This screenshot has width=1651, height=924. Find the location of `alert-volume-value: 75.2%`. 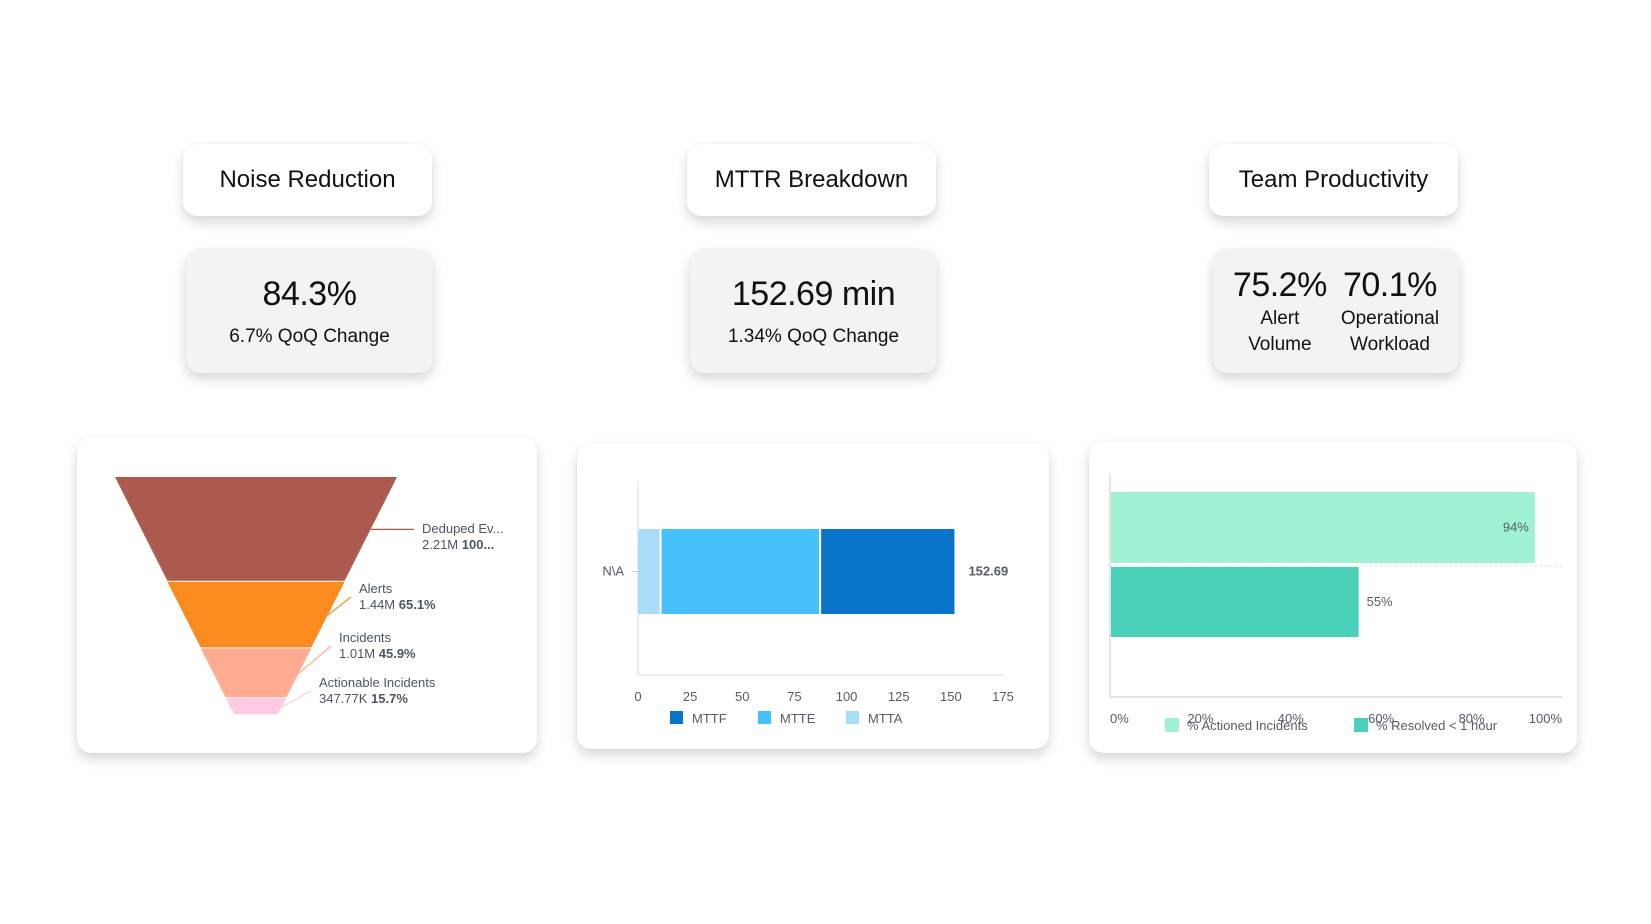

alert-volume-value: 75.2% is located at coordinates (1279, 284).